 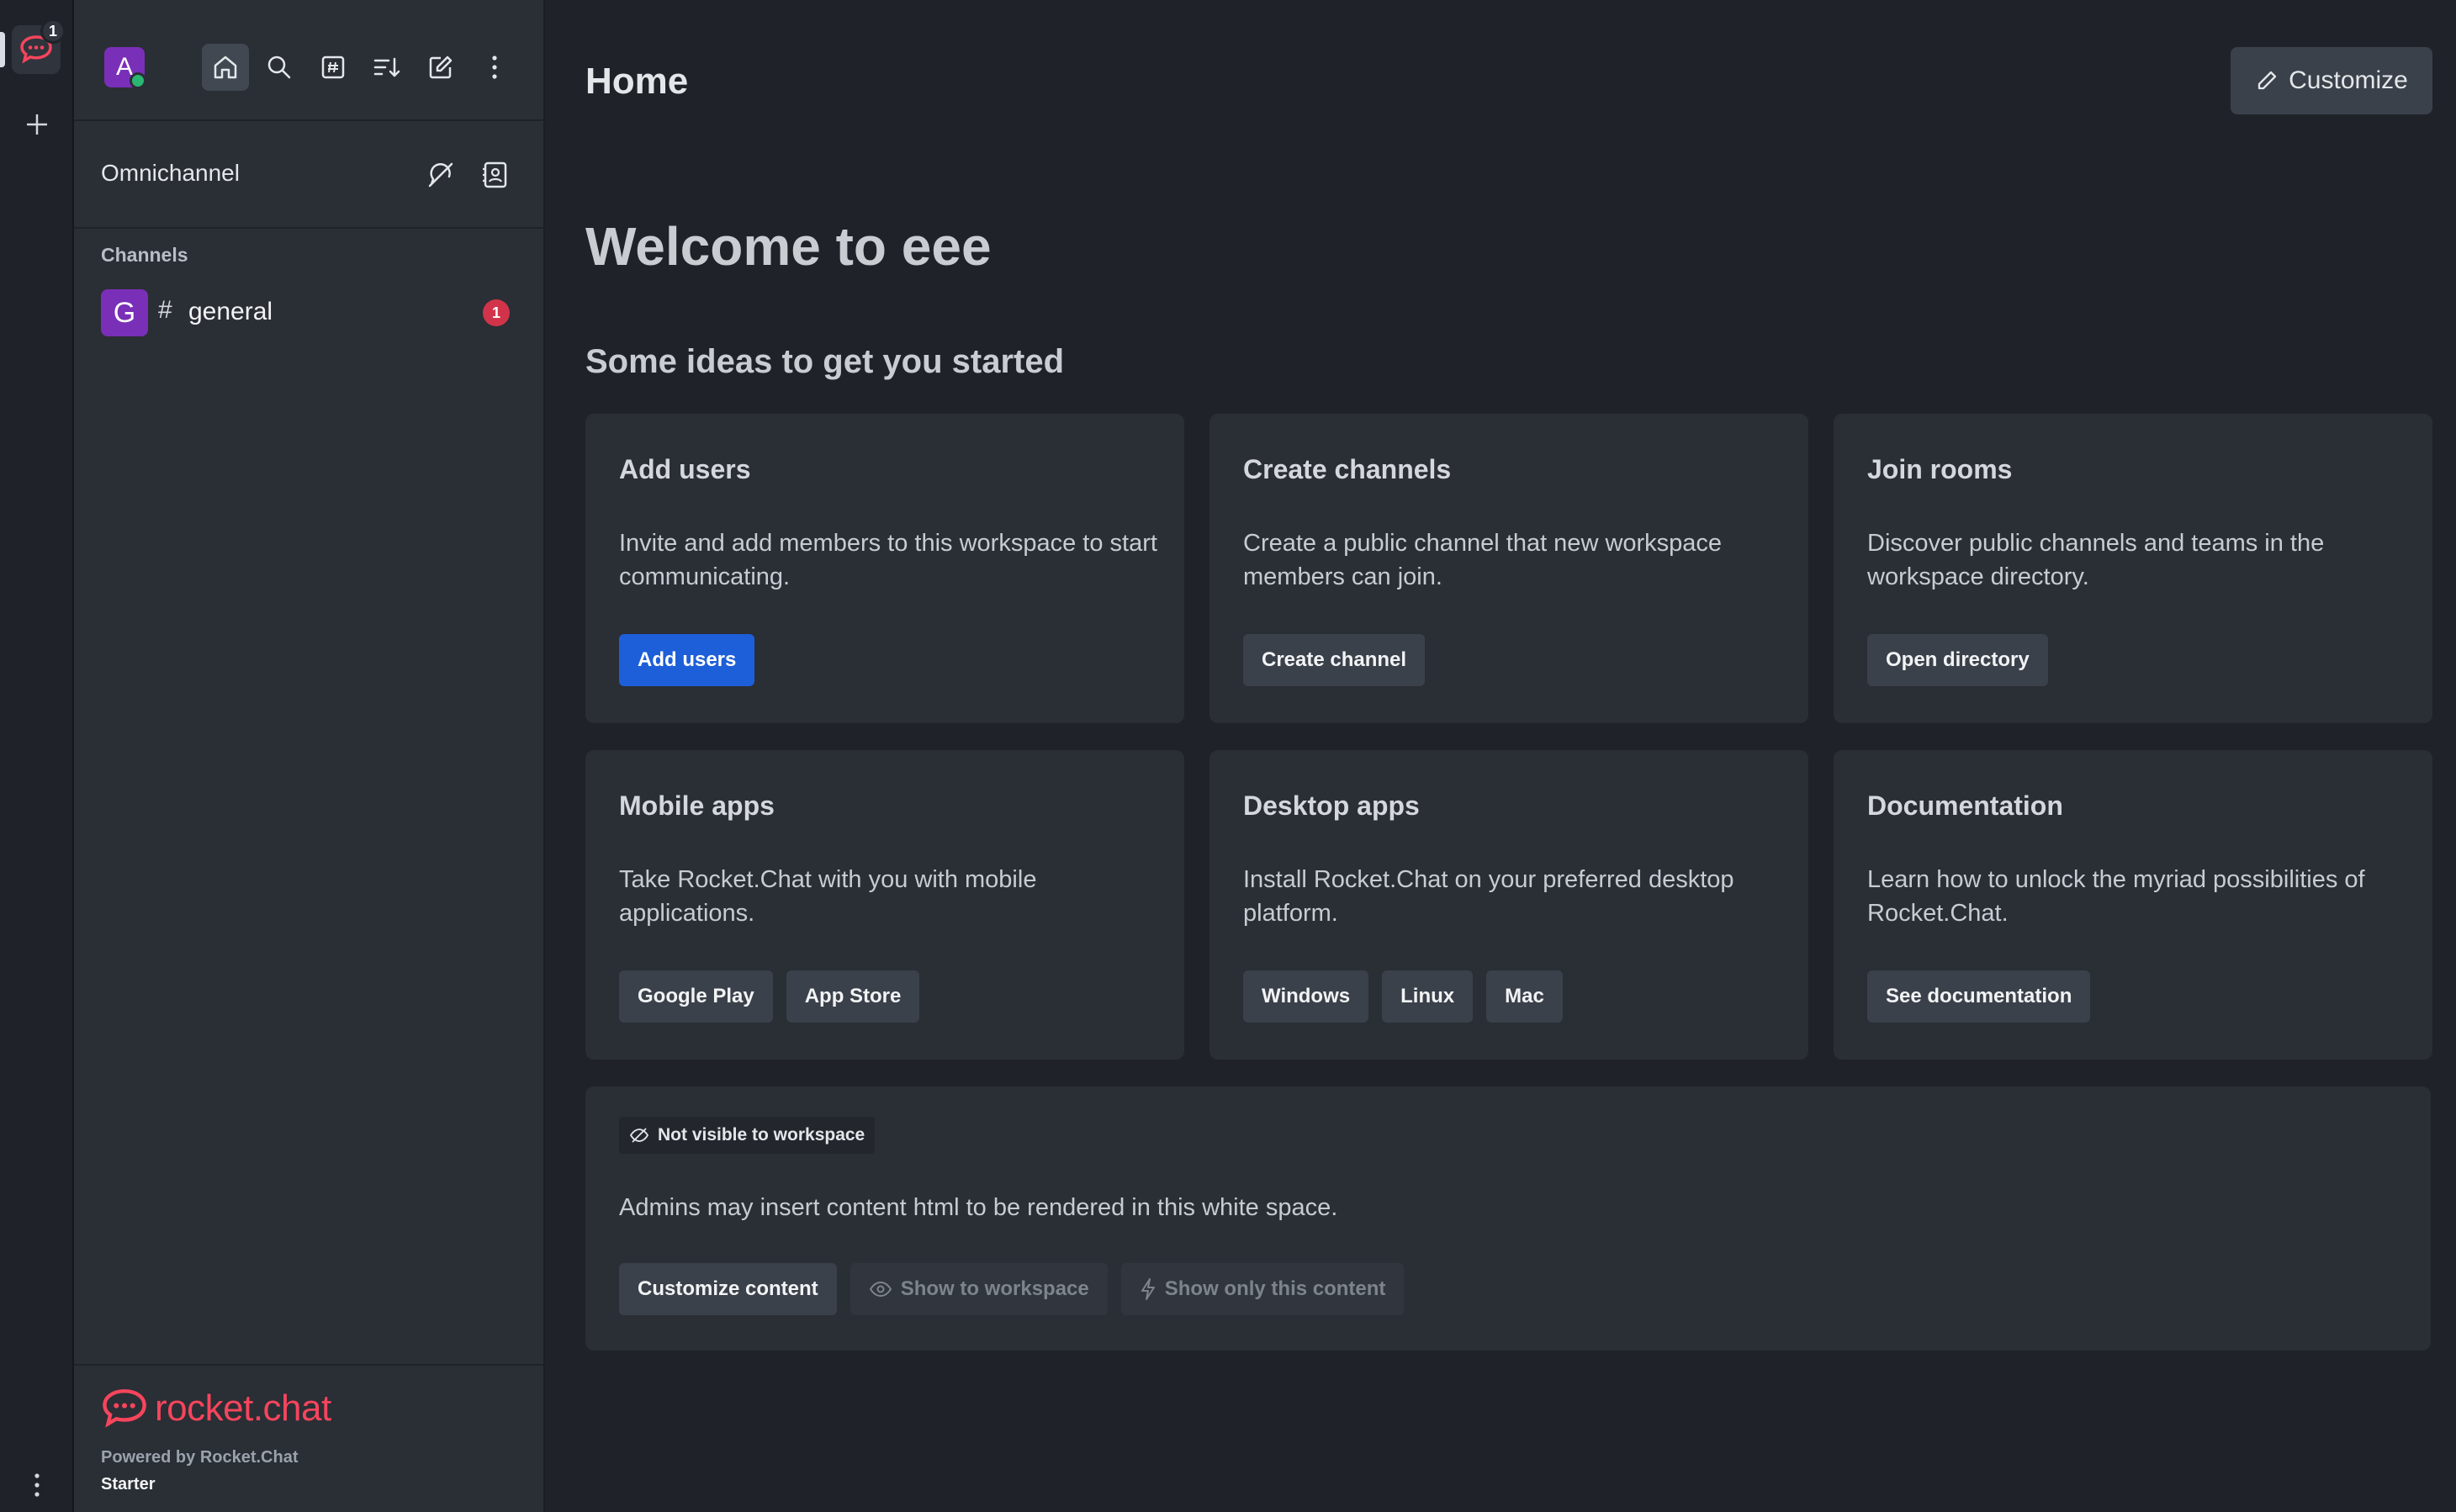 What do you see at coordinates (1275, 1288) in the screenshot?
I see `show-only-this-content-label: Show only this content` at bounding box center [1275, 1288].